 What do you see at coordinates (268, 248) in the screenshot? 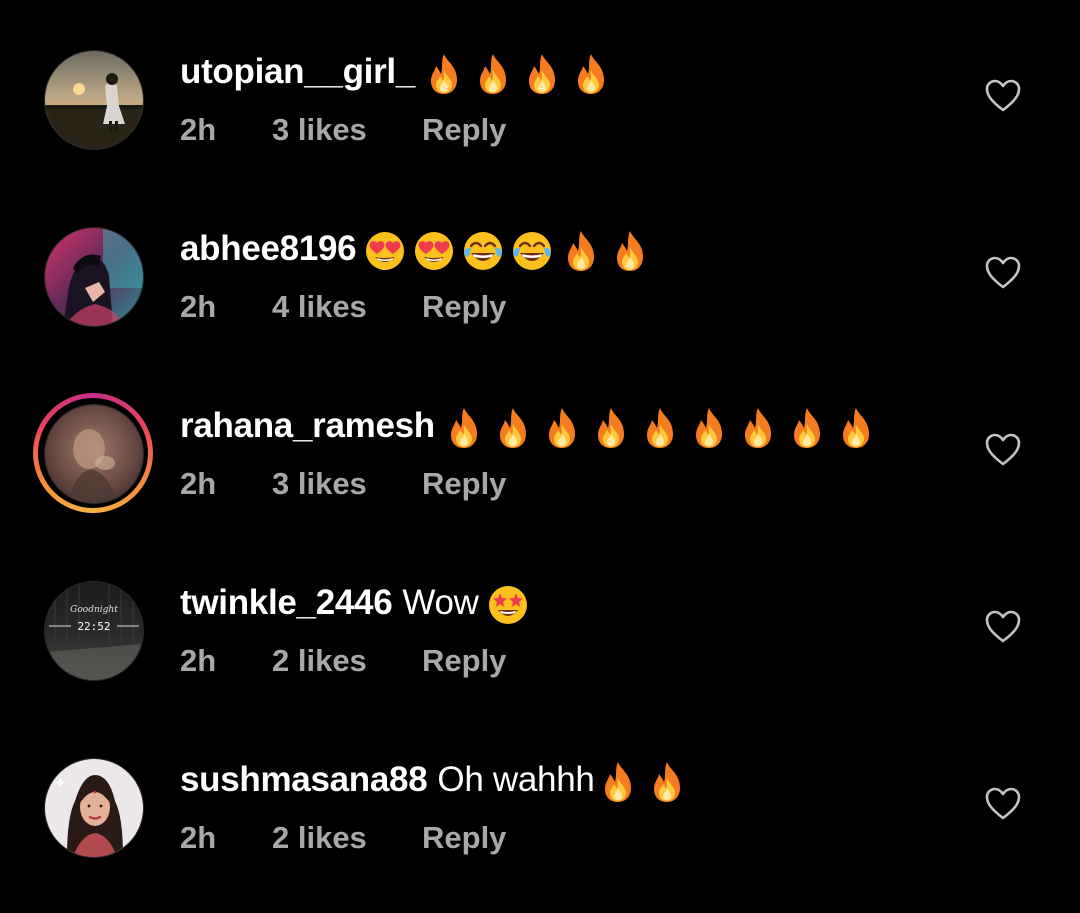
I see `username: abhee8196` at bounding box center [268, 248].